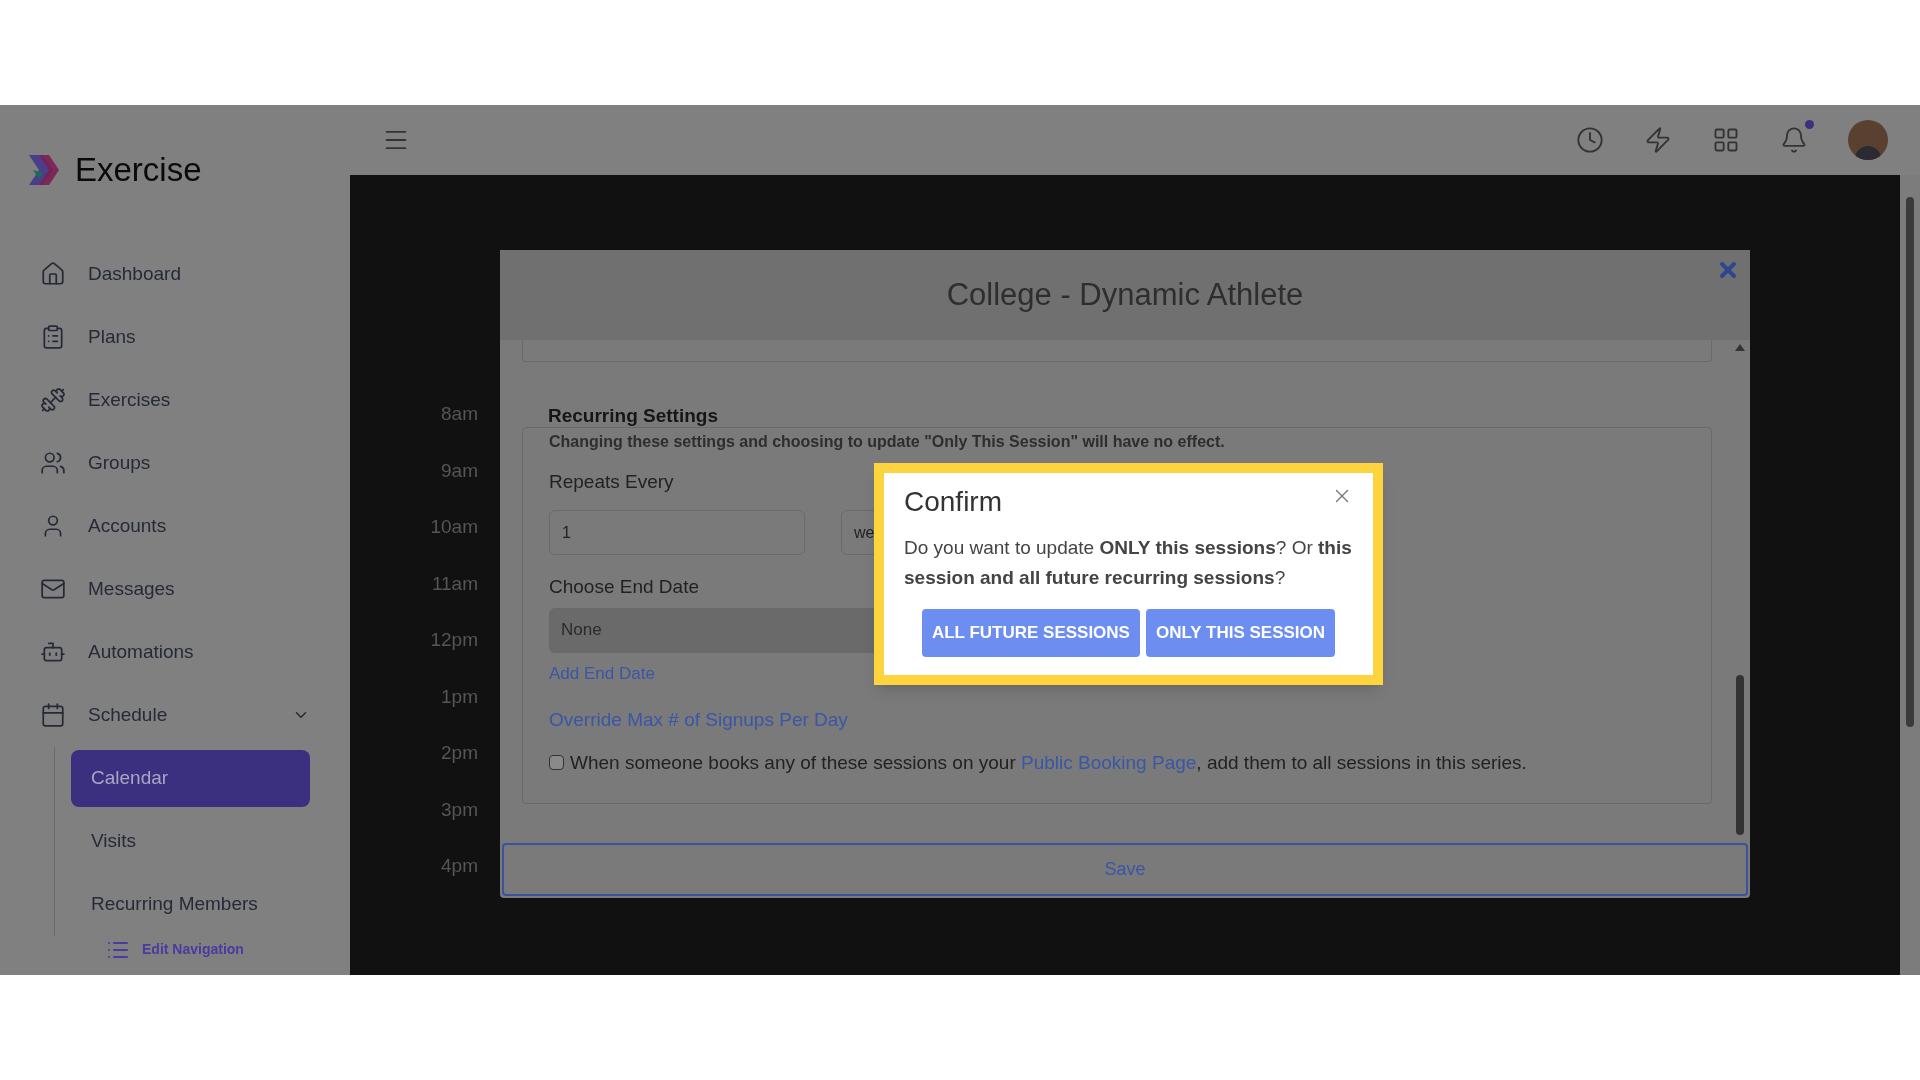  I want to click on brand-name: Exercise, so click(138, 170).